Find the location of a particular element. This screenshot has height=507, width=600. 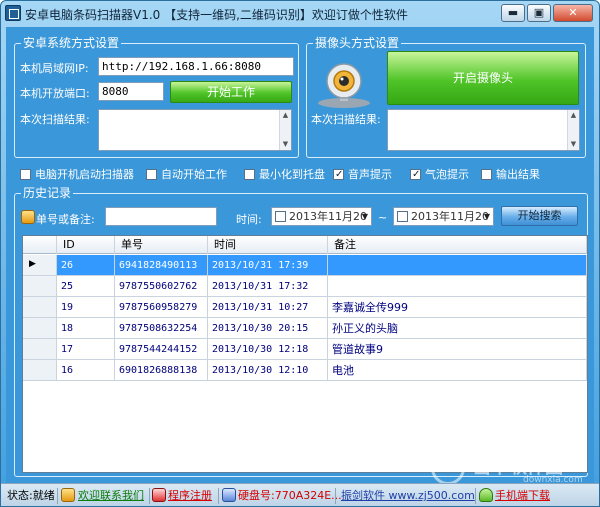

camera-result-textarea: ▲ ▼ is located at coordinates (483, 130).